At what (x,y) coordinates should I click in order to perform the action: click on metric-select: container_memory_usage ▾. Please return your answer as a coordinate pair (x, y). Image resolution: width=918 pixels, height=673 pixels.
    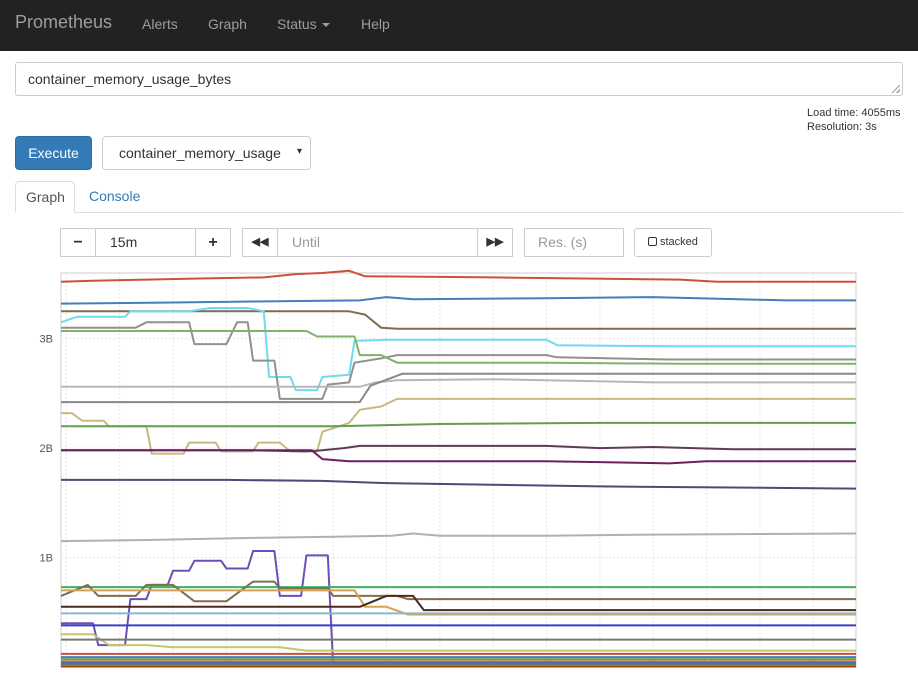
    Looking at the image, I should click on (206, 153).